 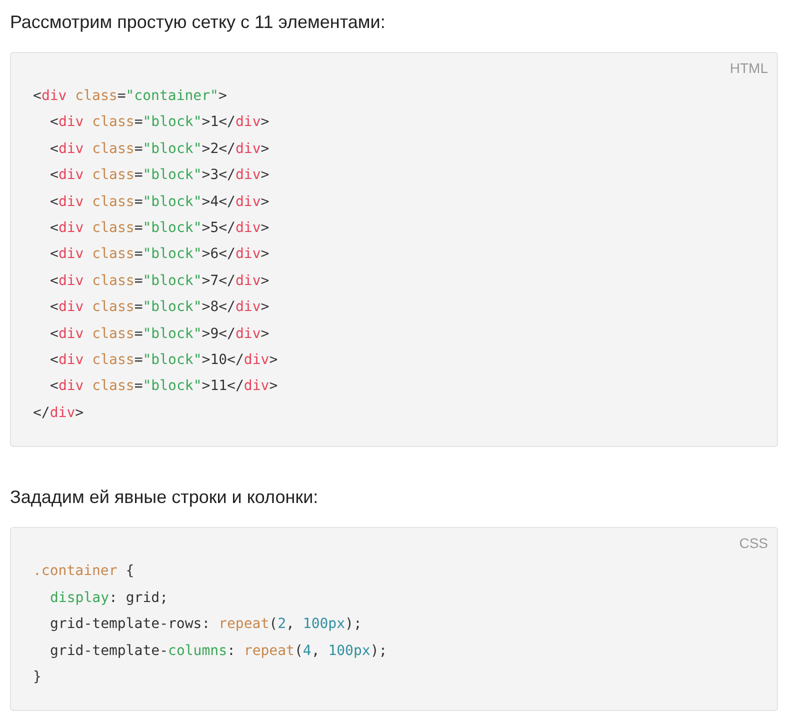 What do you see at coordinates (83, 572) in the screenshot?
I see `code-line: .container {` at bounding box center [83, 572].